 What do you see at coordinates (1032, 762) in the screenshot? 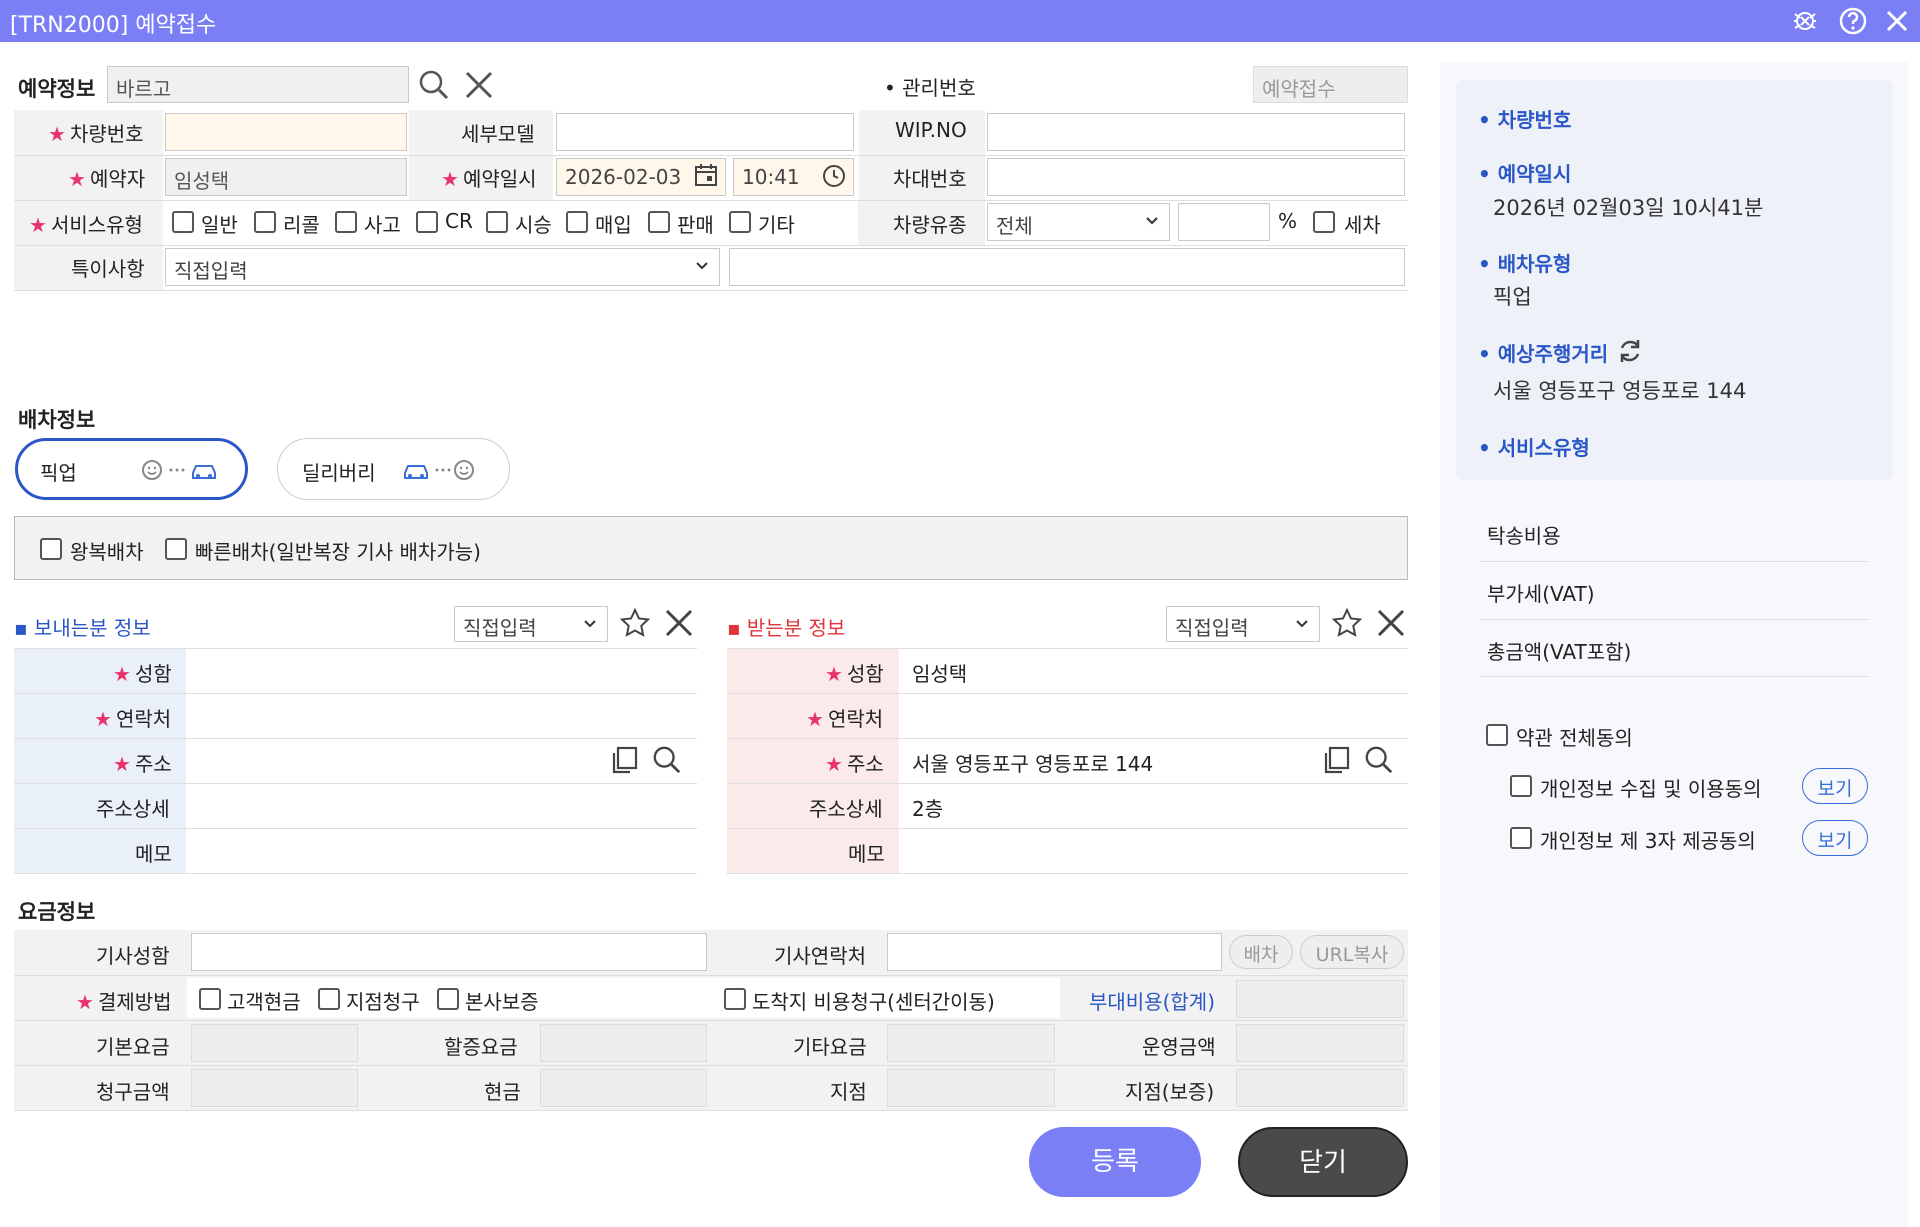
I see `receiver-addr-value: 서울 영등포구 영등포로 144` at bounding box center [1032, 762].